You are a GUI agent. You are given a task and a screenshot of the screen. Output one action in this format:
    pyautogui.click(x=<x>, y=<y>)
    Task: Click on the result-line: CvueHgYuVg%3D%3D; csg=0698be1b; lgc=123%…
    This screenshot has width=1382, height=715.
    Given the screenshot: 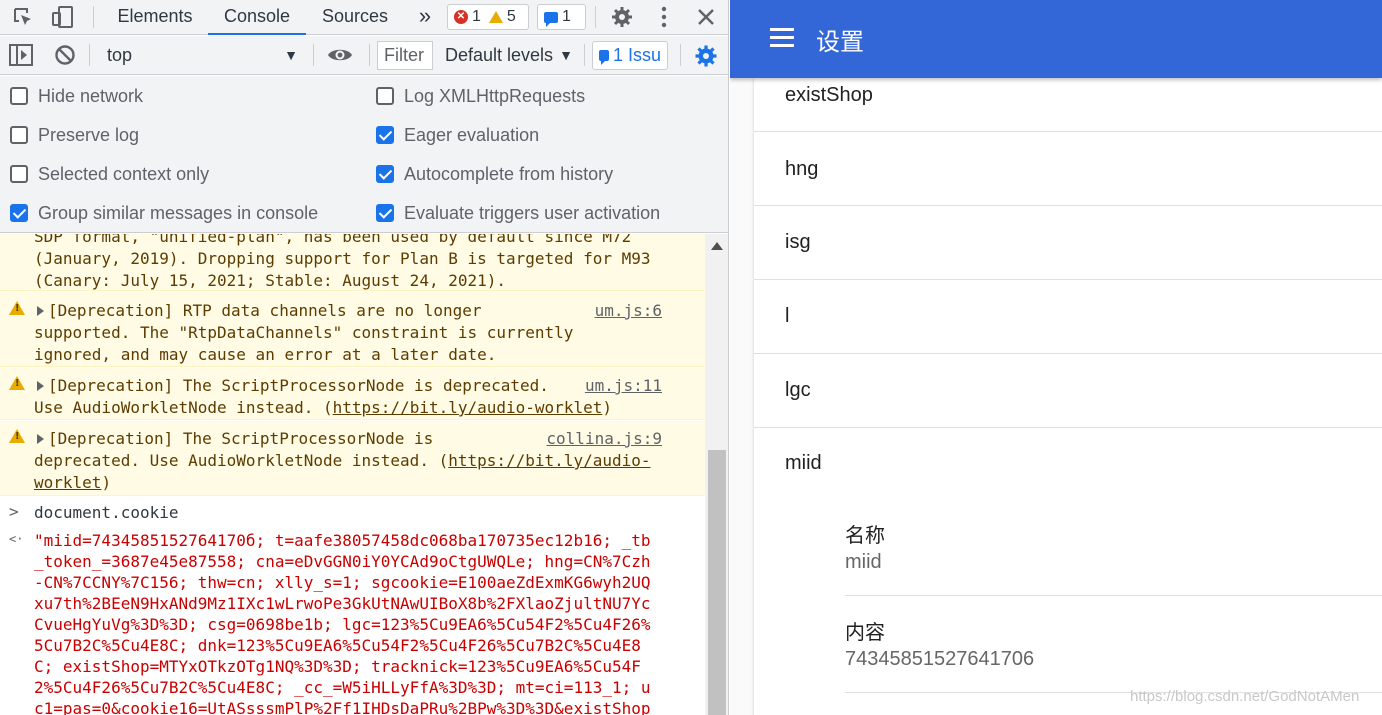 What is the action you would take?
    pyautogui.click(x=342, y=624)
    